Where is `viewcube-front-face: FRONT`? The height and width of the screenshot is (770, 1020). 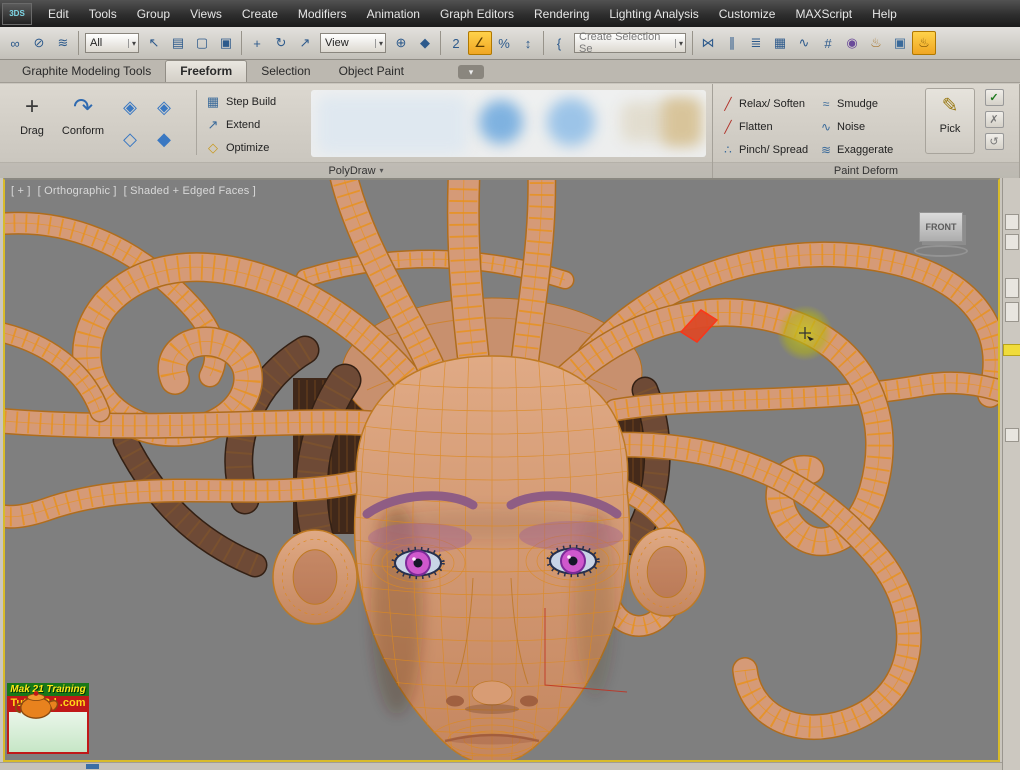
viewcube-front-face: FRONT is located at coordinates (941, 227).